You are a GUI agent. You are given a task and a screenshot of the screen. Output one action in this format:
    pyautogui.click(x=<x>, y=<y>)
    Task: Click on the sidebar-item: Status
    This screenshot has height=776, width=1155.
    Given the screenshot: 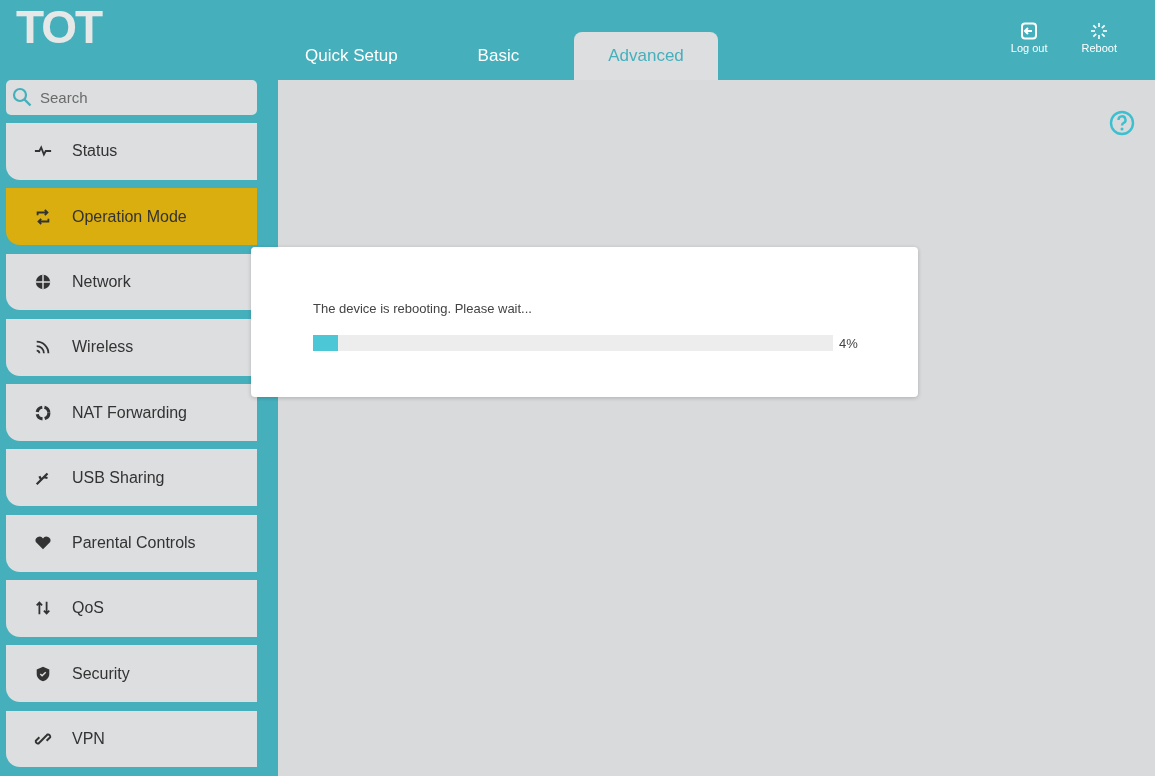 What is the action you would take?
    pyautogui.click(x=131, y=151)
    